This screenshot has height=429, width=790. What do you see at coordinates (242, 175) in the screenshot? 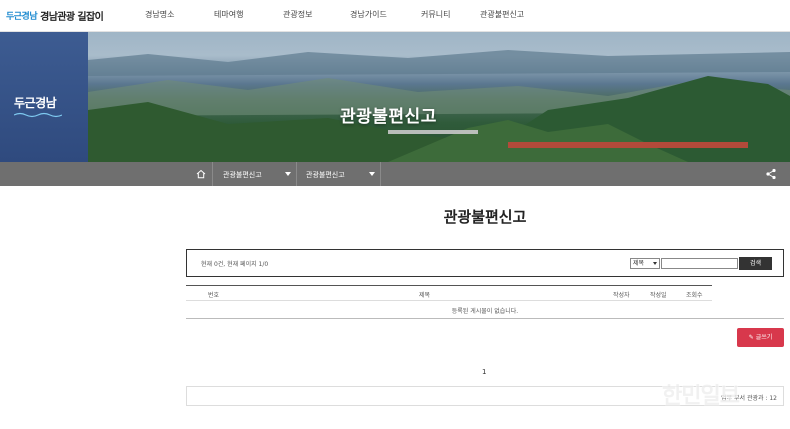
I see `subnav-dropdown-1: 관광불편신고` at bounding box center [242, 175].